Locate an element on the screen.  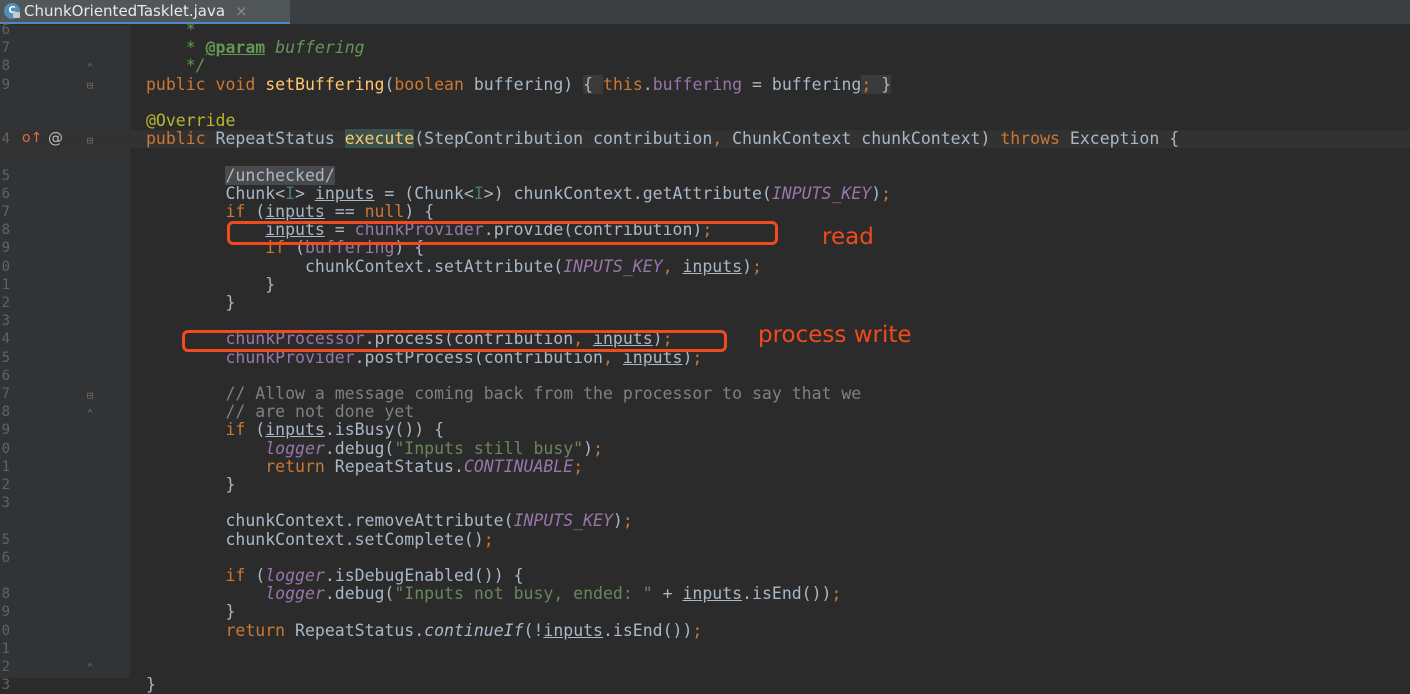
code-token: = (Chunk< is located at coordinates (424, 193).